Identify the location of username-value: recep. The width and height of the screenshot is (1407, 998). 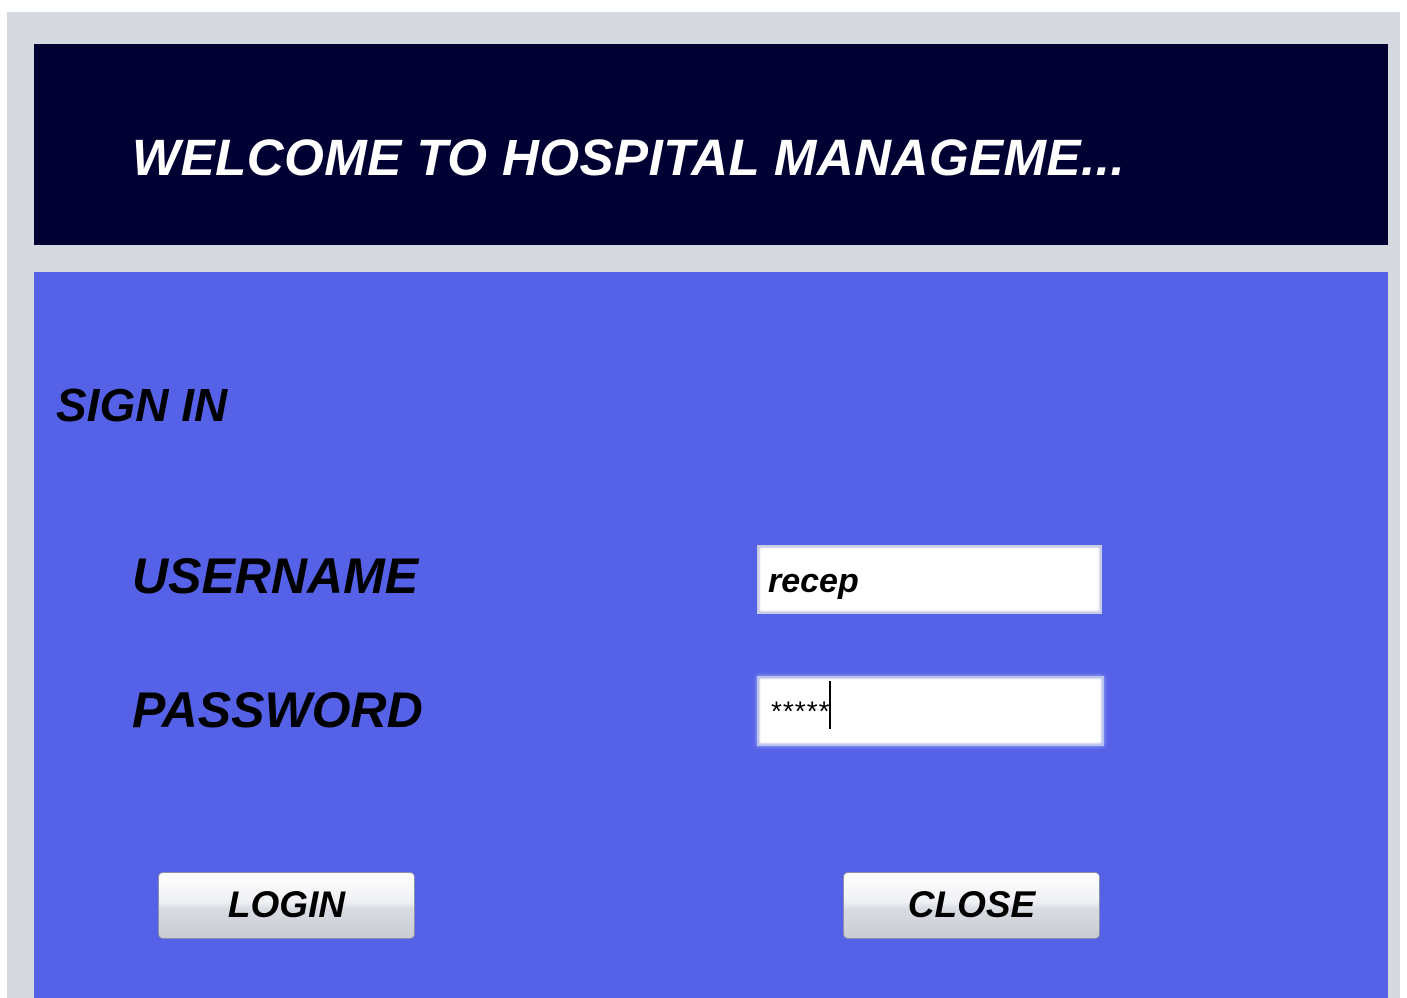
(813, 581).